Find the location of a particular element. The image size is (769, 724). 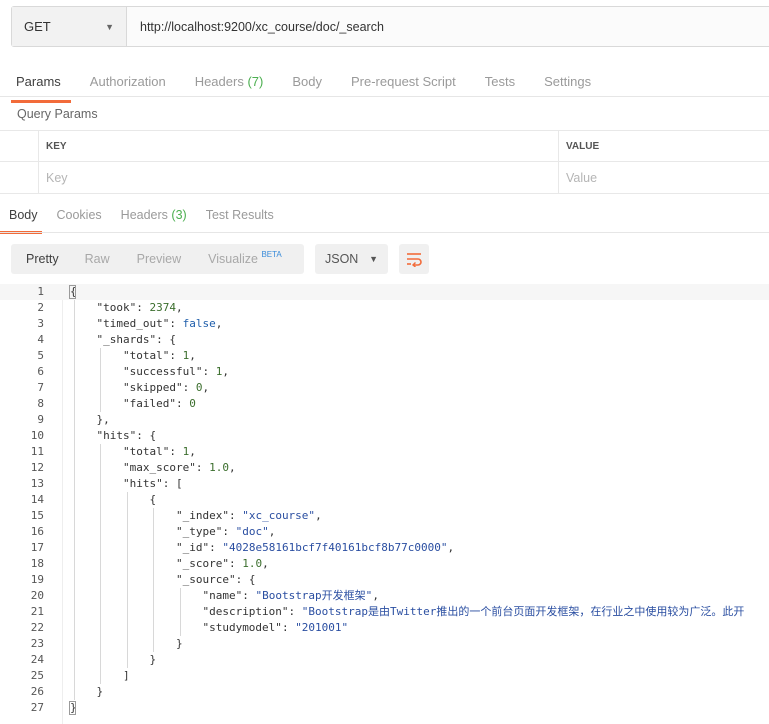

code-text: "name": "Bootstrap开发框架", is located at coordinates (290, 595).